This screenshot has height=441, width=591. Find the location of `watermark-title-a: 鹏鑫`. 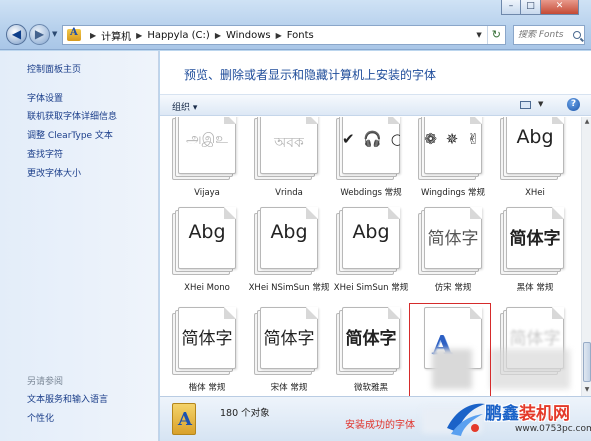

watermark-title-a: 鹏鑫 is located at coordinates (502, 414).